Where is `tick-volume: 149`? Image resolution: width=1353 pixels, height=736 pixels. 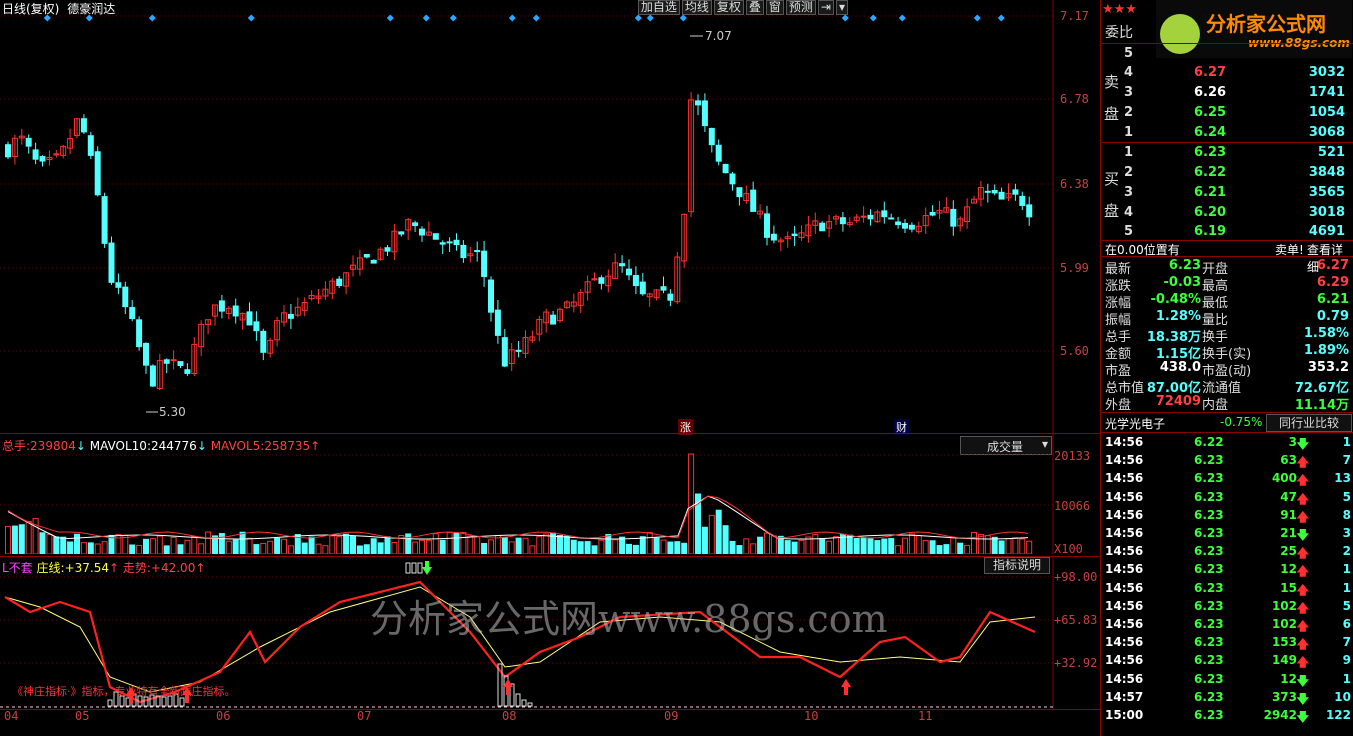 tick-volume: 149 is located at coordinates (1284, 660).